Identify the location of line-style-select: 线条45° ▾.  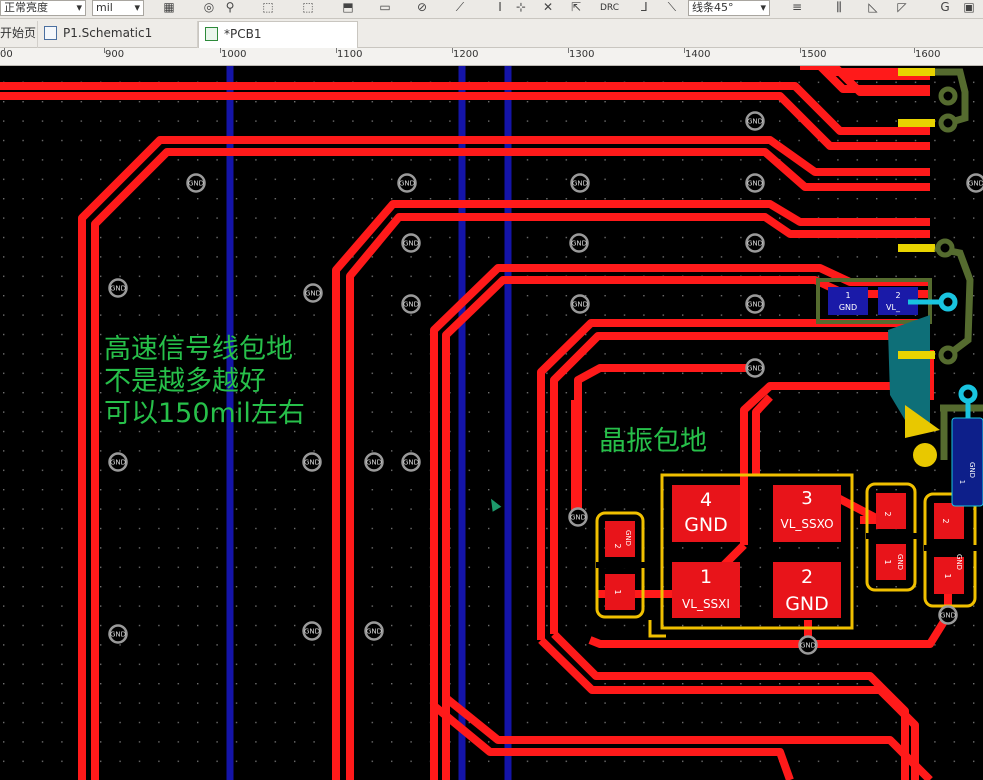
(729, 8).